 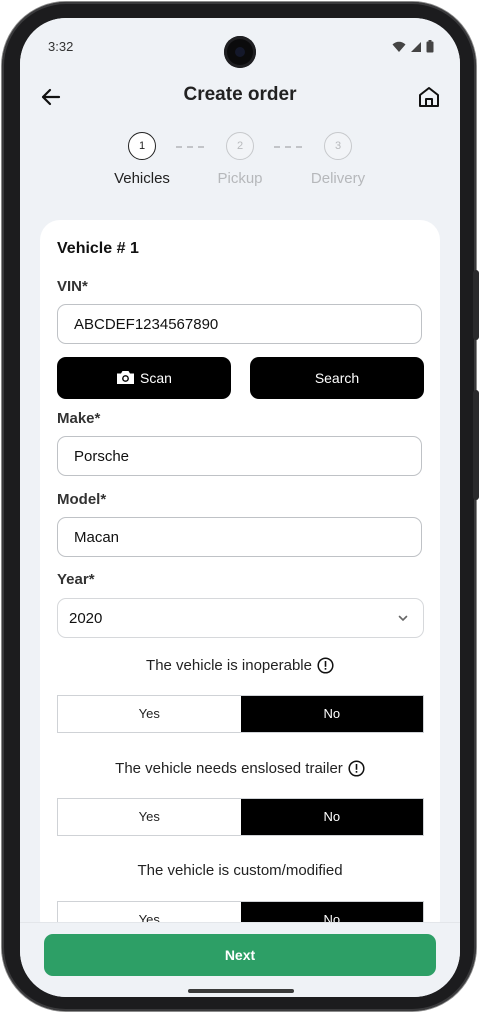 I want to click on bottom-bar: Next, so click(x=240, y=959).